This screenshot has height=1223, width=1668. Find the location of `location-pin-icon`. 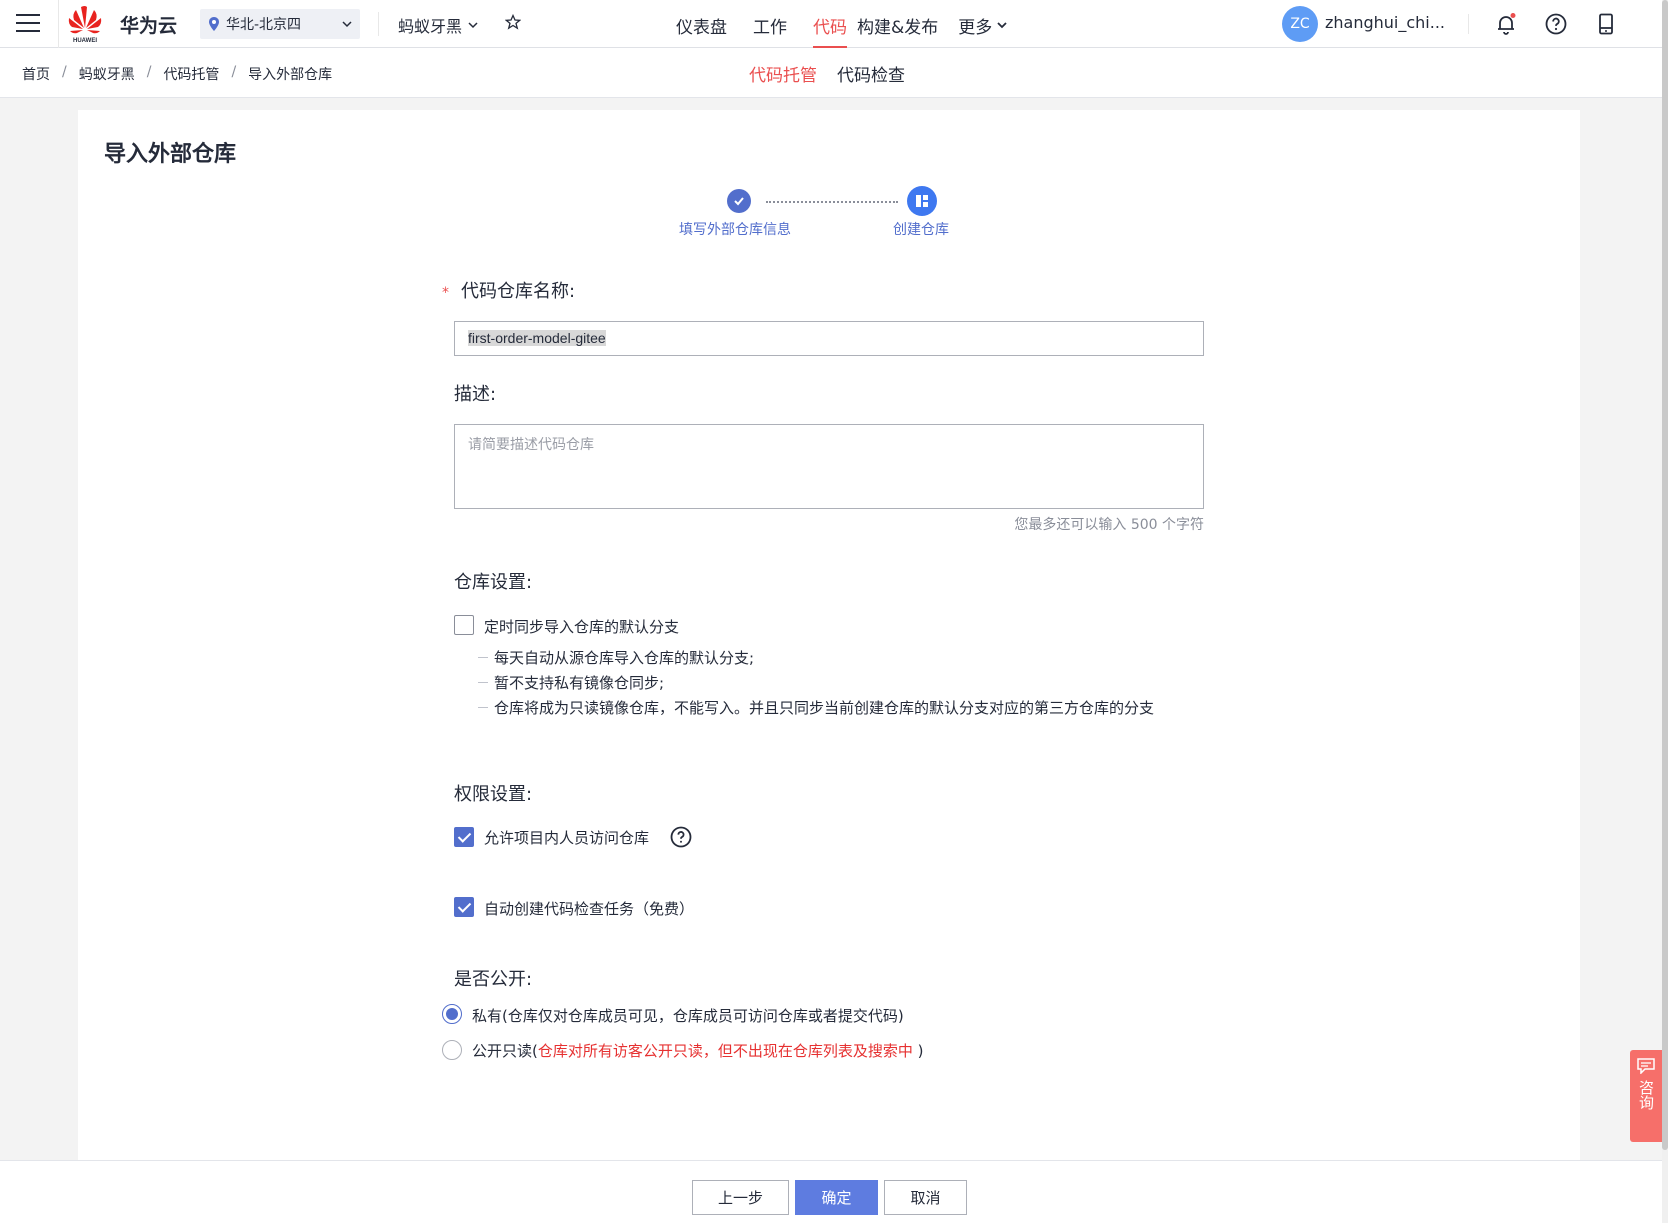

location-pin-icon is located at coordinates (214, 24).